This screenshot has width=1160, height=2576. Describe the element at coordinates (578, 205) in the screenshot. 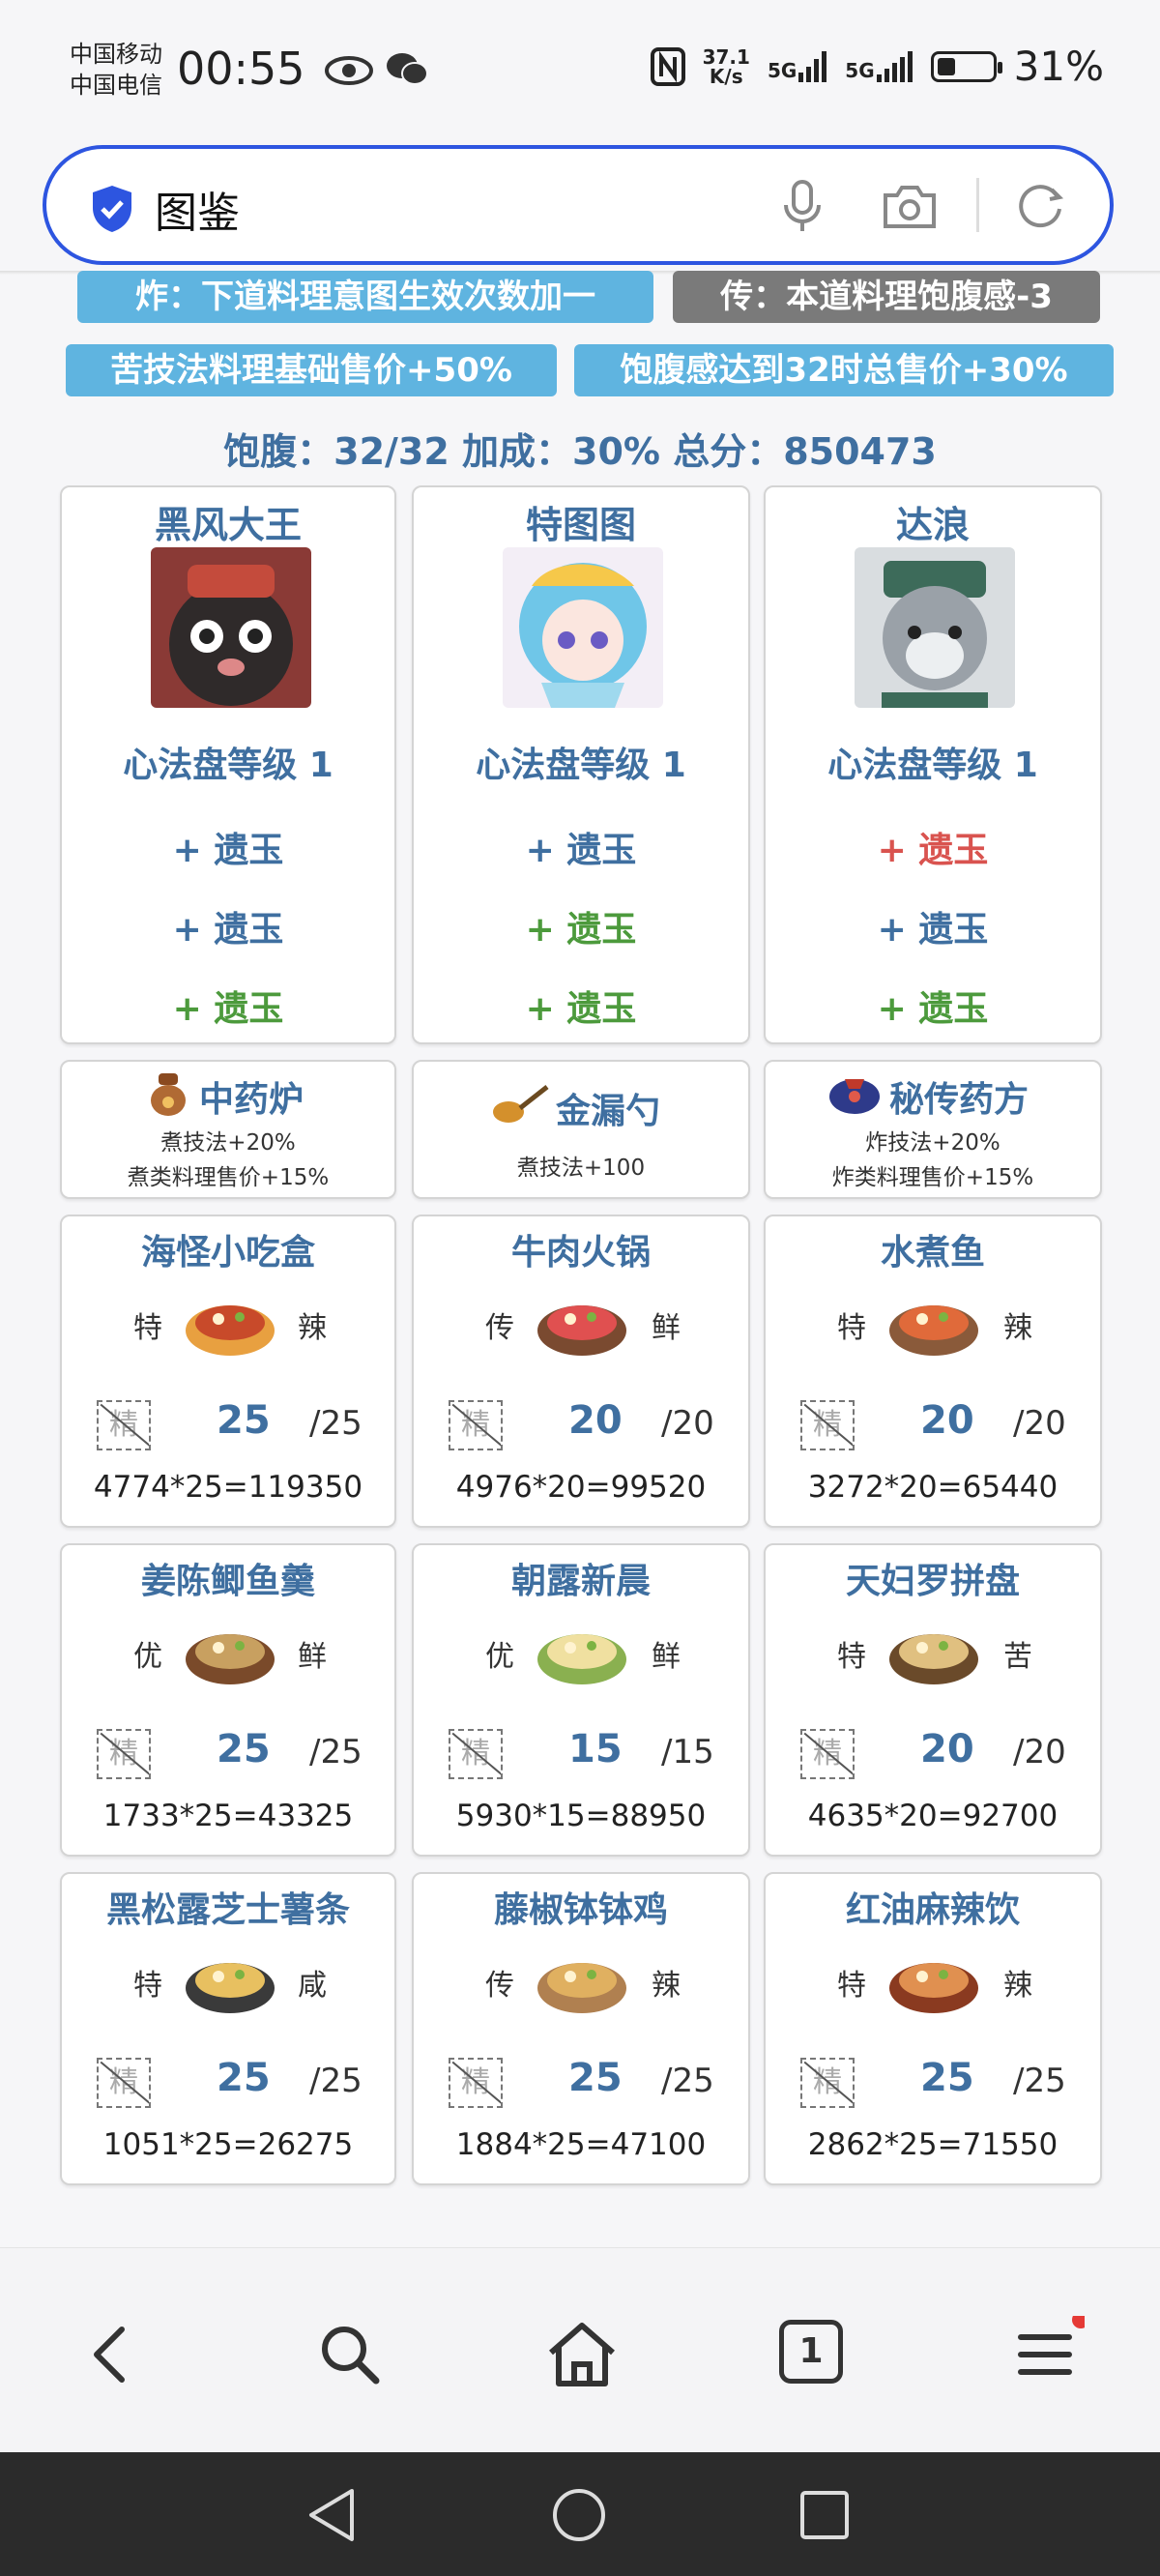

I see `search-bar: 图鉴` at that location.